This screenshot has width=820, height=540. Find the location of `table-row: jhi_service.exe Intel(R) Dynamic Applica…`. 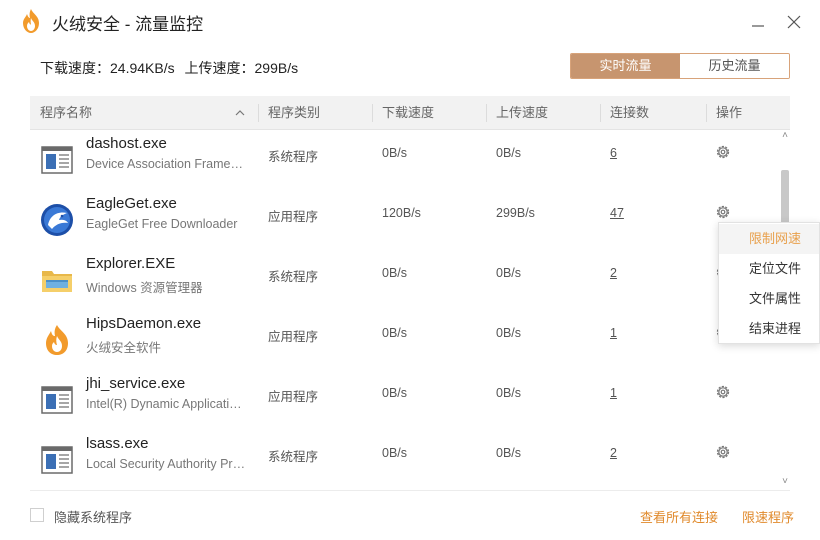

table-row: jhi_service.exe Intel(R) Dynamic Applica… is located at coordinates (405, 400).